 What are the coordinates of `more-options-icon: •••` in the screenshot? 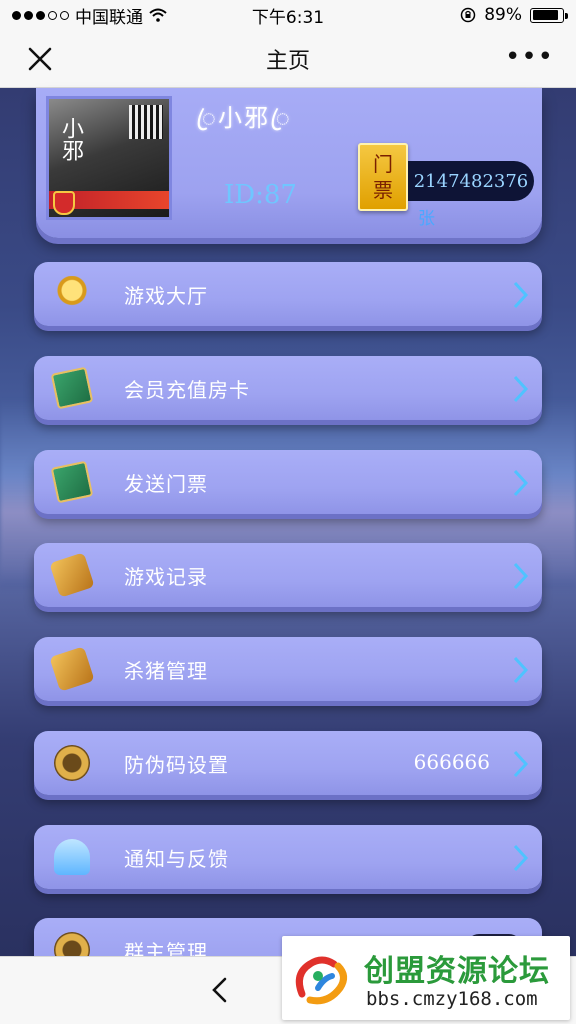 It's located at (529, 57).